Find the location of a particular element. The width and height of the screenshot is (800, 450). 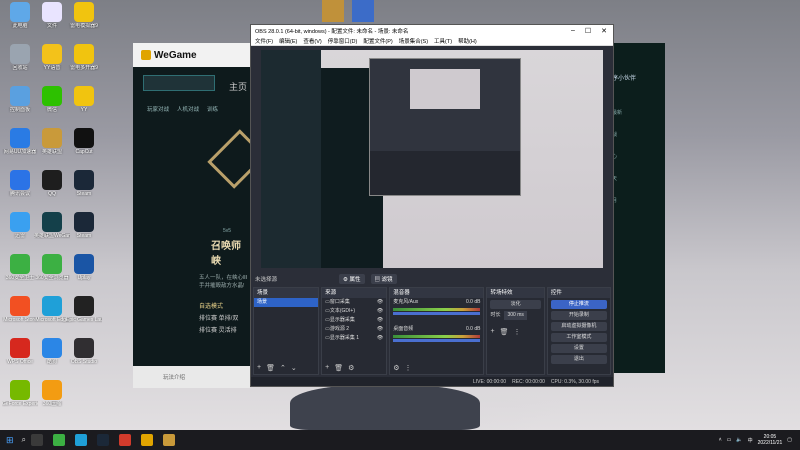

queue-option: 排位赛 灵活排 is located at coordinates (218, 331).